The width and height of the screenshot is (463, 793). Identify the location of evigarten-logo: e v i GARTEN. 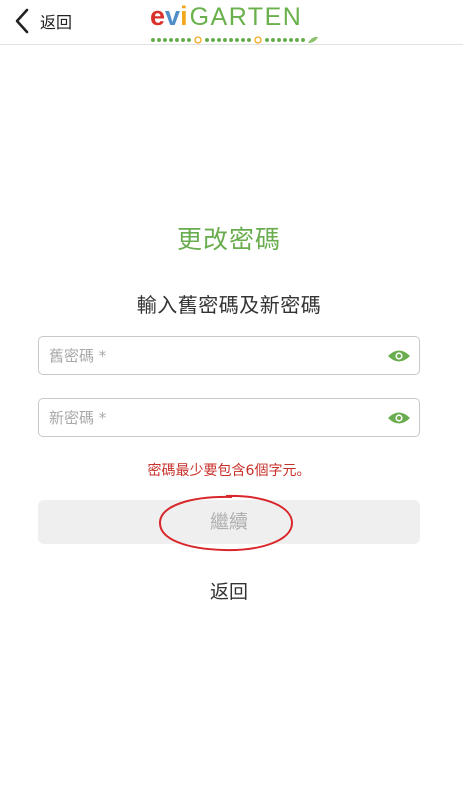
(235, 22).